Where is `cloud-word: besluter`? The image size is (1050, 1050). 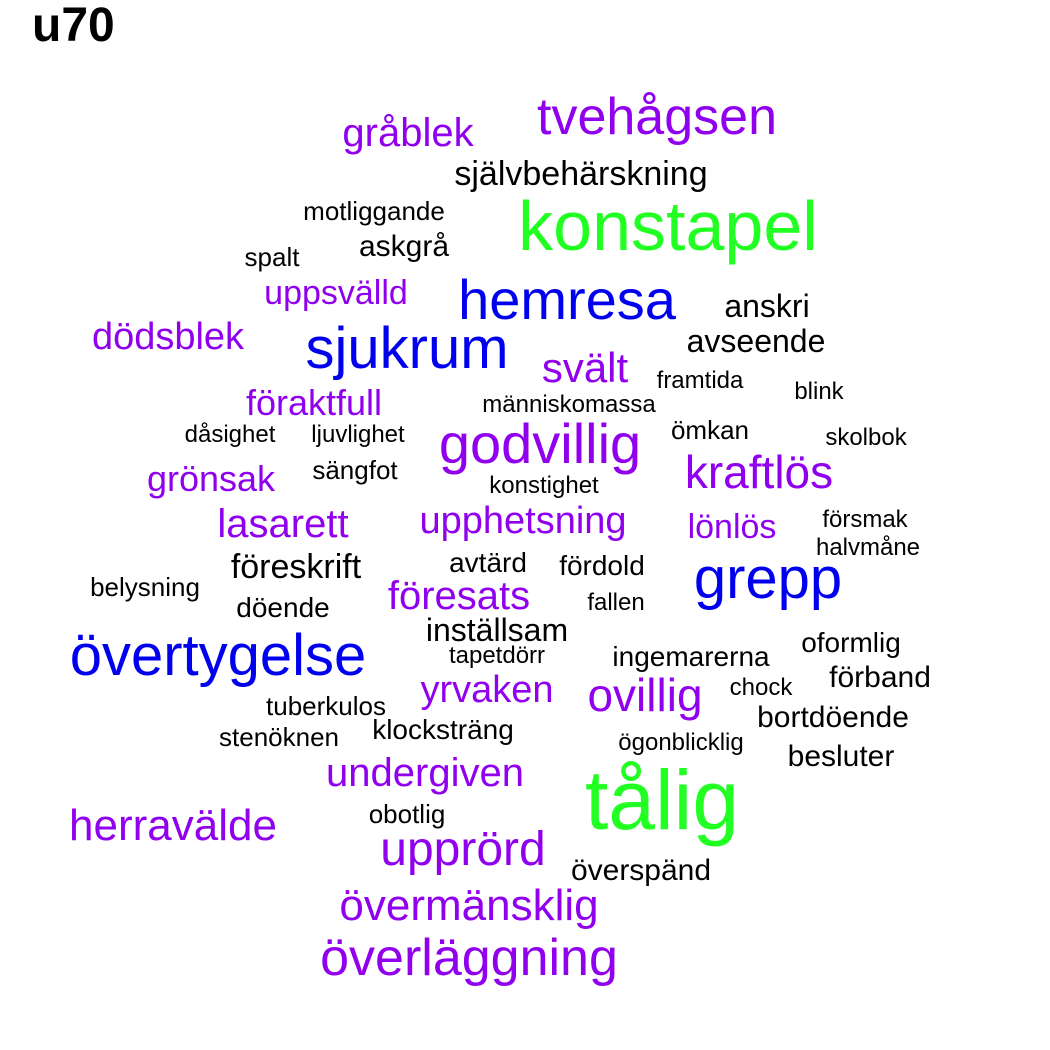 cloud-word: besluter is located at coordinates (841, 756).